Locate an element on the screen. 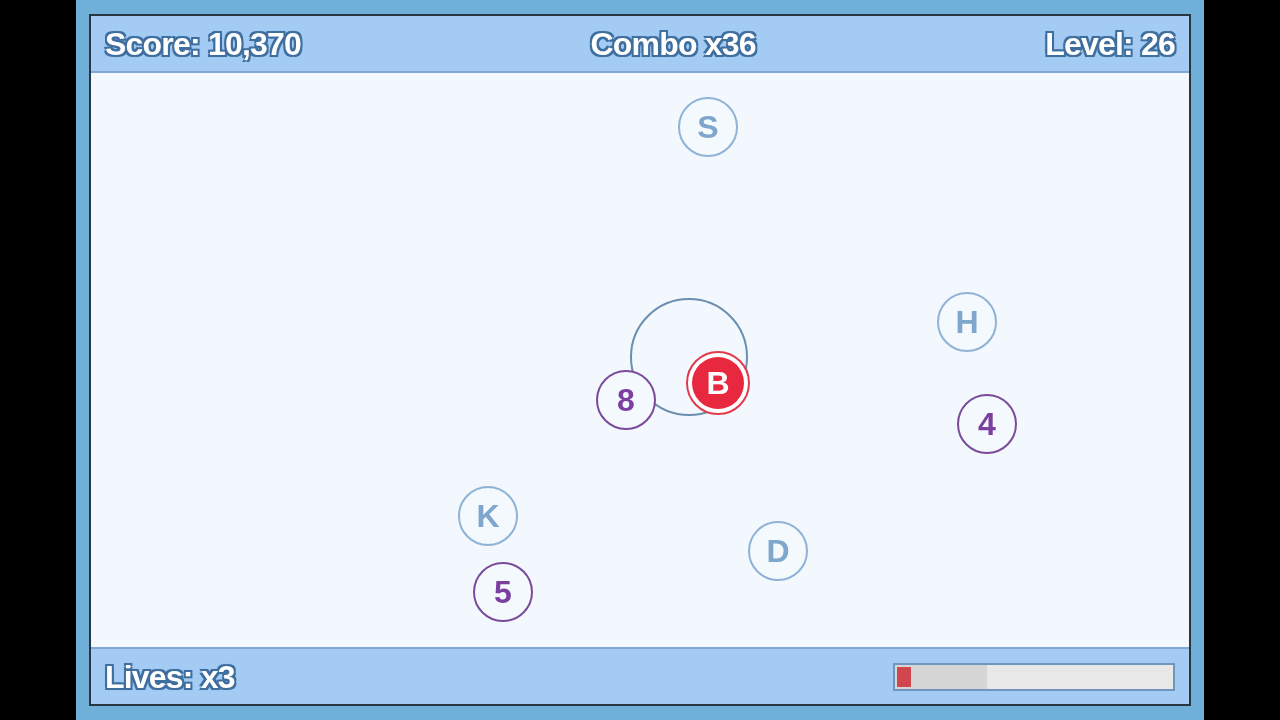 The height and width of the screenshot is (720, 1280). bubble: 5 is located at coordinates (503, 592).